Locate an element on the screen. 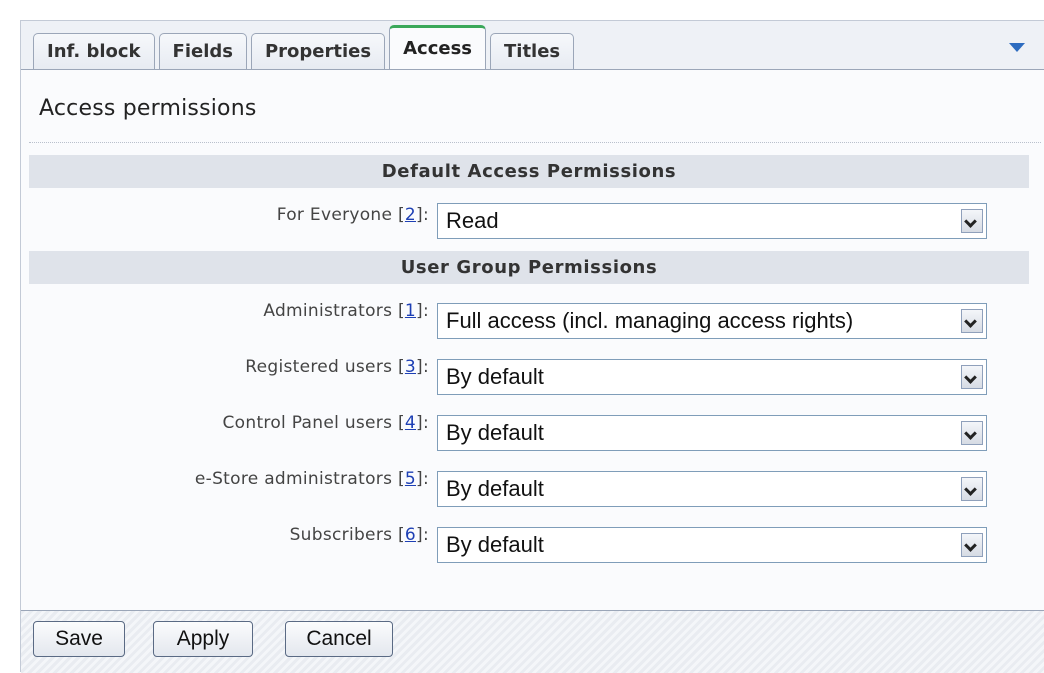  ref-link: 2 is located at coordinates (410, 215).